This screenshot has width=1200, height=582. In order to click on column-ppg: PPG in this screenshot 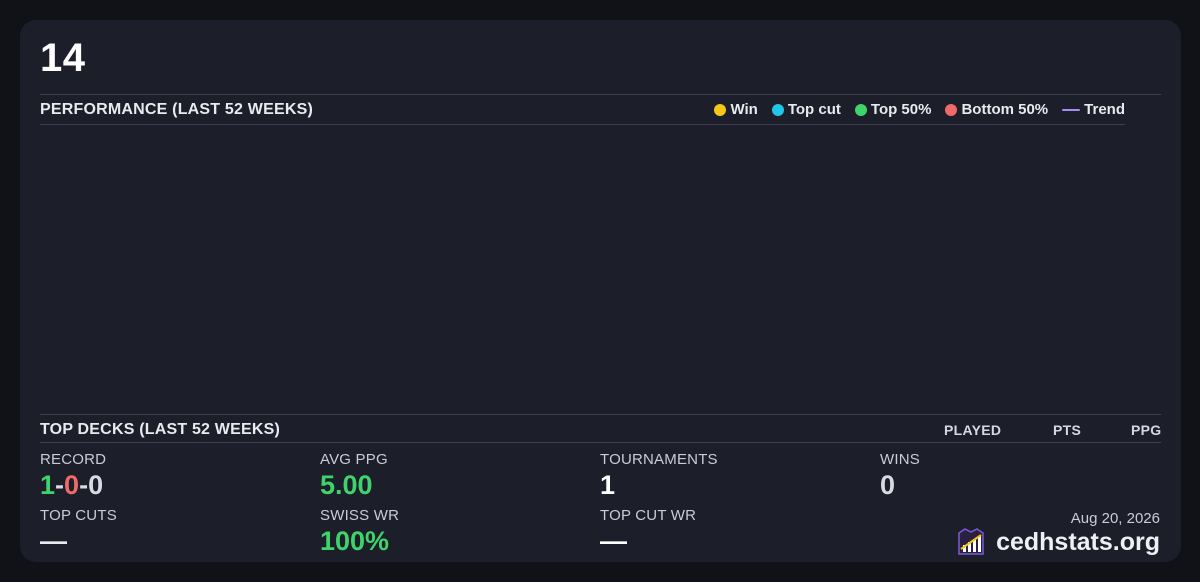, I will do `click(1146, 430)`.